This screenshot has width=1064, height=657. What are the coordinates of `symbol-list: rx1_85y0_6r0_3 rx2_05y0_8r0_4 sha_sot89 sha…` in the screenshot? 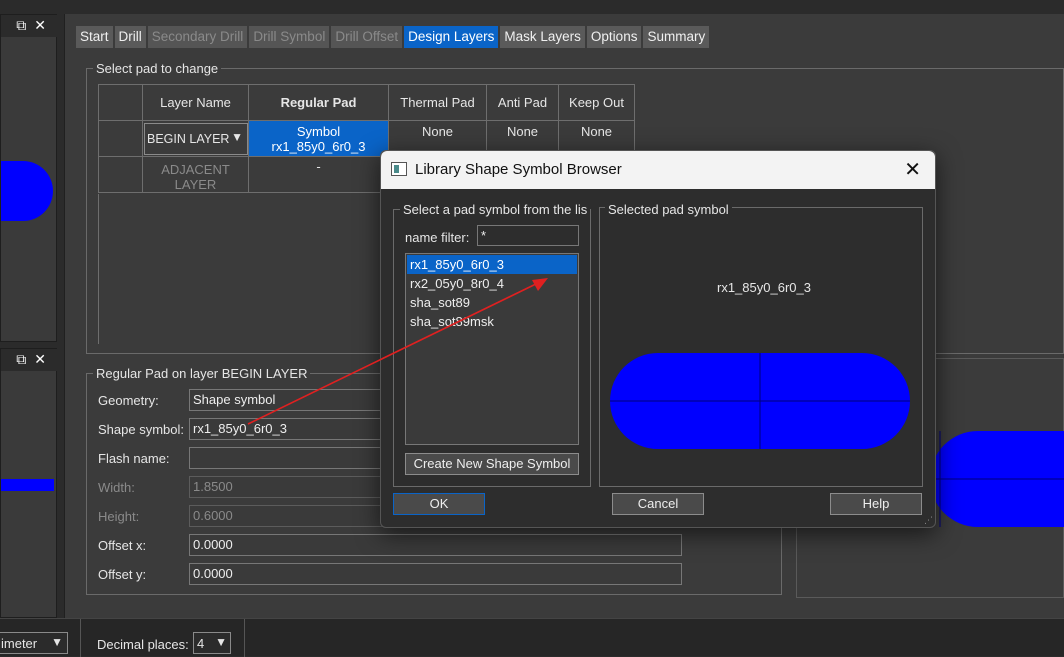 It's located at (492, 349).